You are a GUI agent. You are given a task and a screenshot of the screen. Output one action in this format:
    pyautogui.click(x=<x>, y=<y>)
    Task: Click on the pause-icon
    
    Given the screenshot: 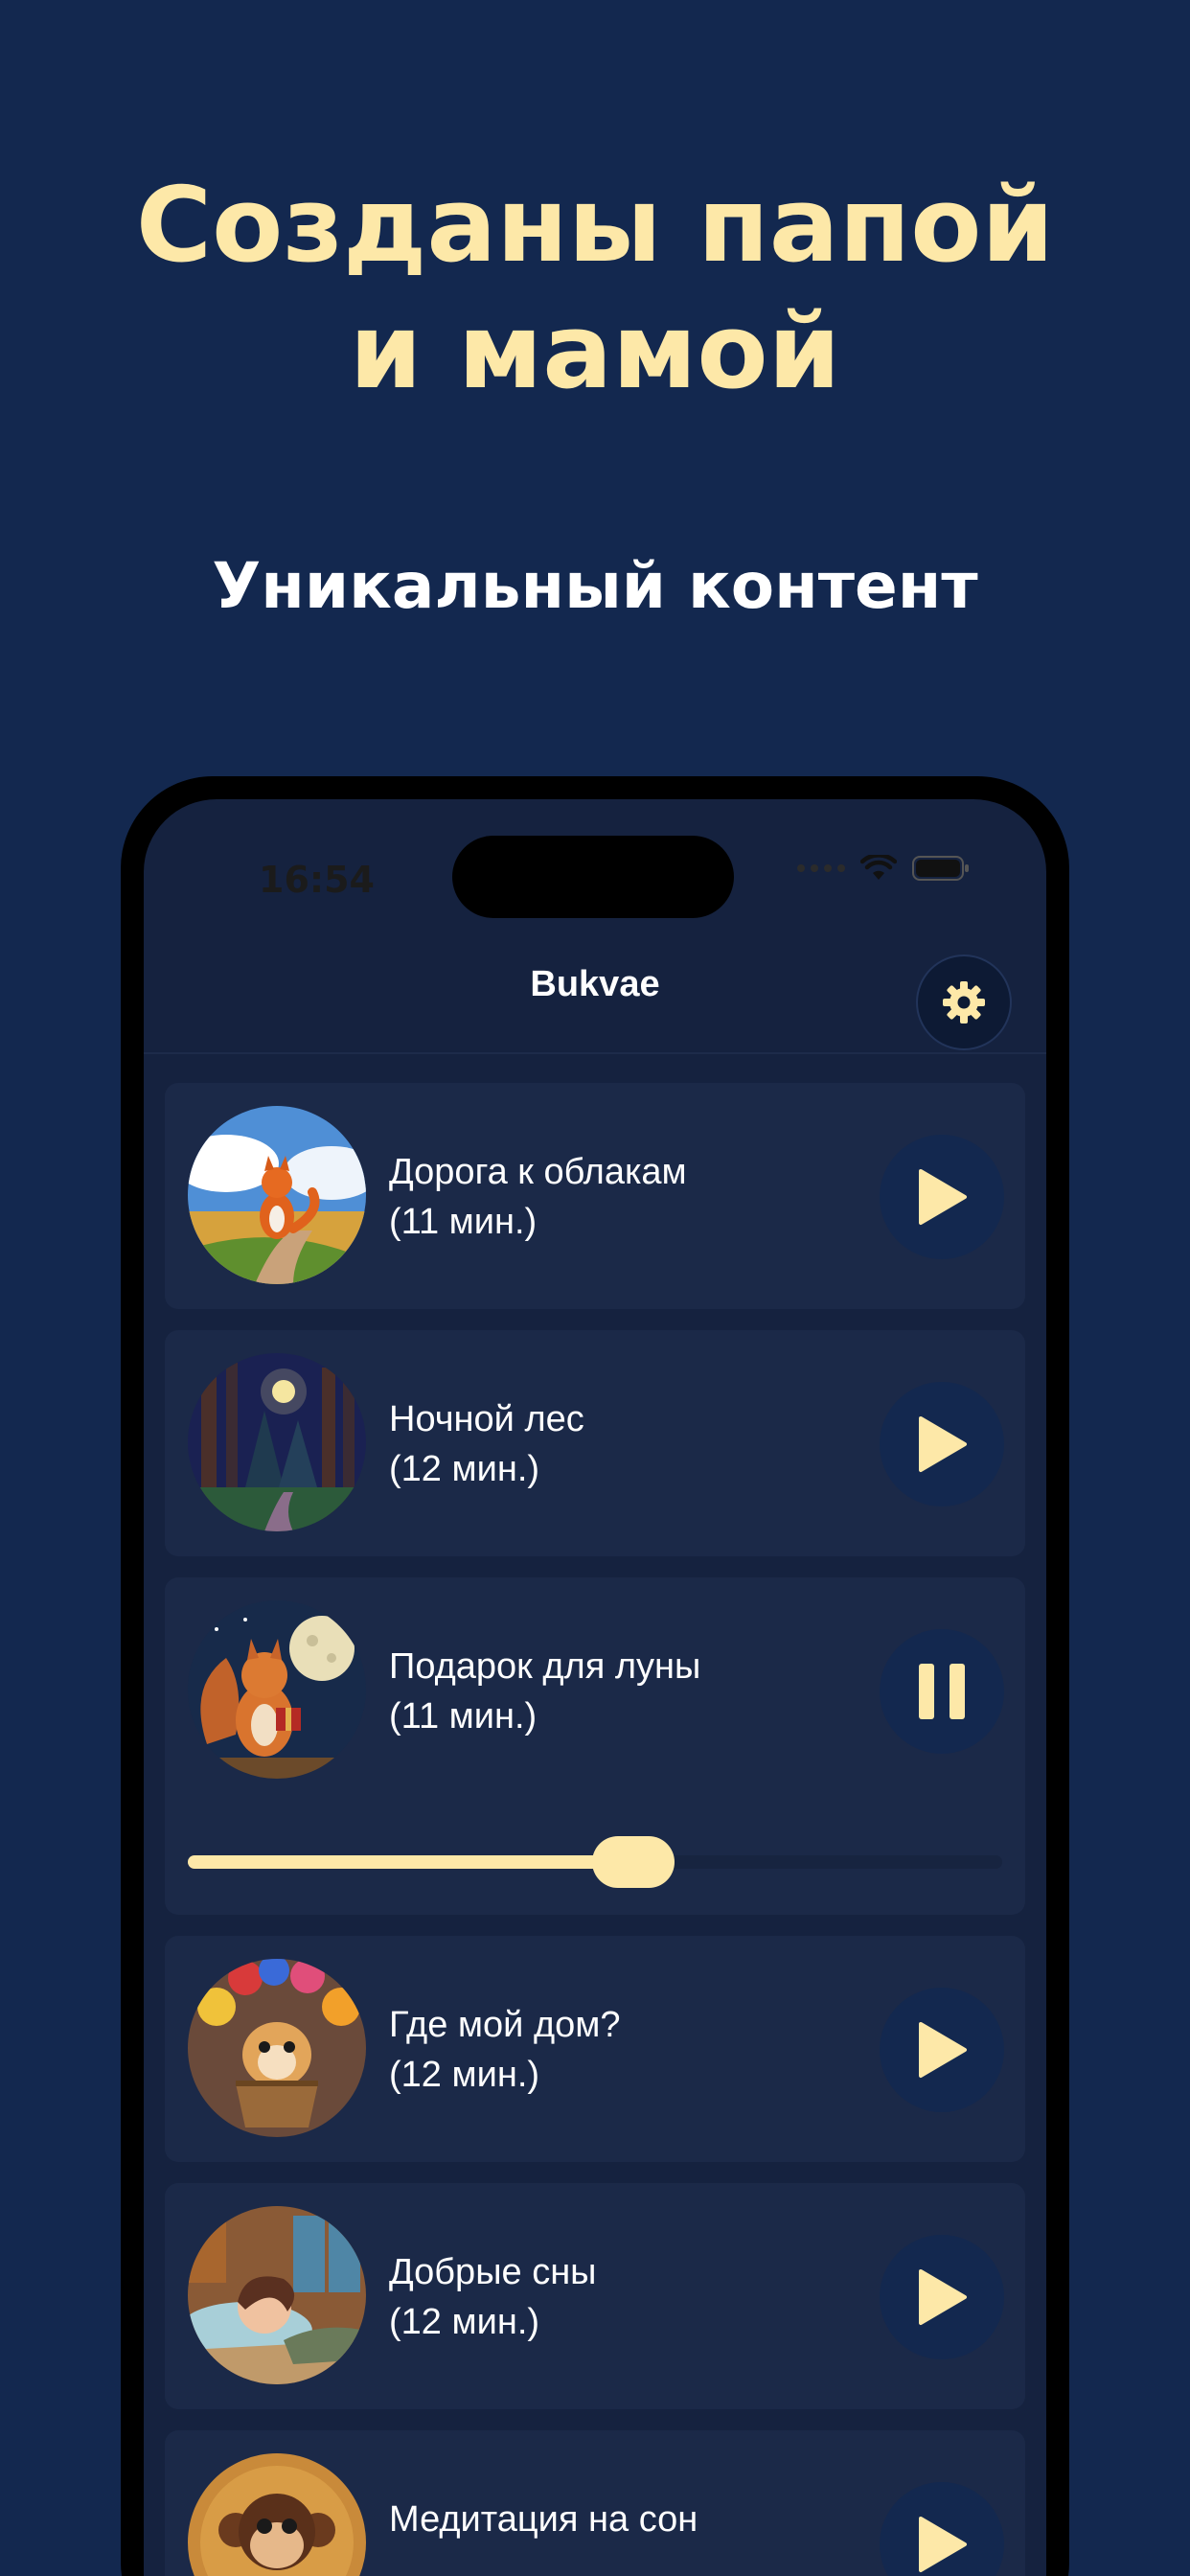 What is the action you would take?
    pyautogui.click(x=942, y=1691)
    